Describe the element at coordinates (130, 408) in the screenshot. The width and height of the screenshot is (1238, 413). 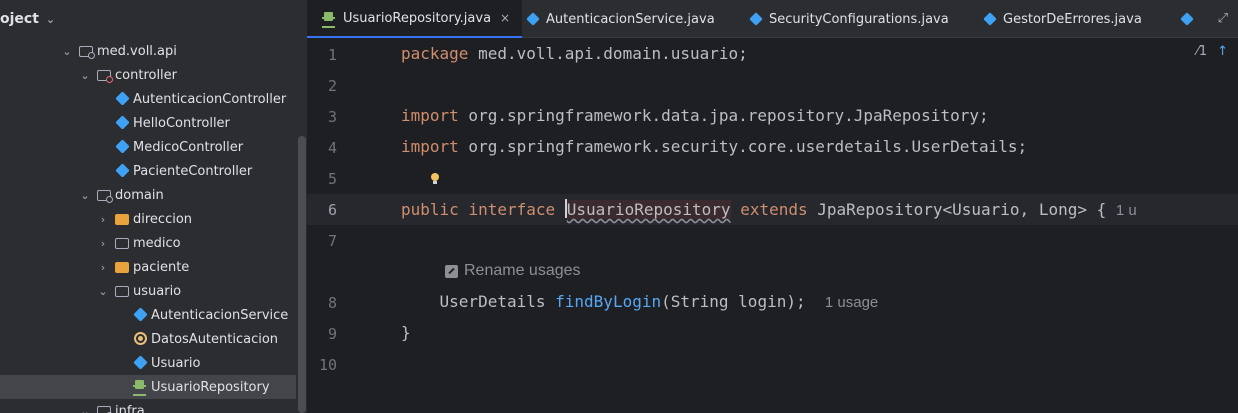
I see `tree-item-label: infra` at that location.